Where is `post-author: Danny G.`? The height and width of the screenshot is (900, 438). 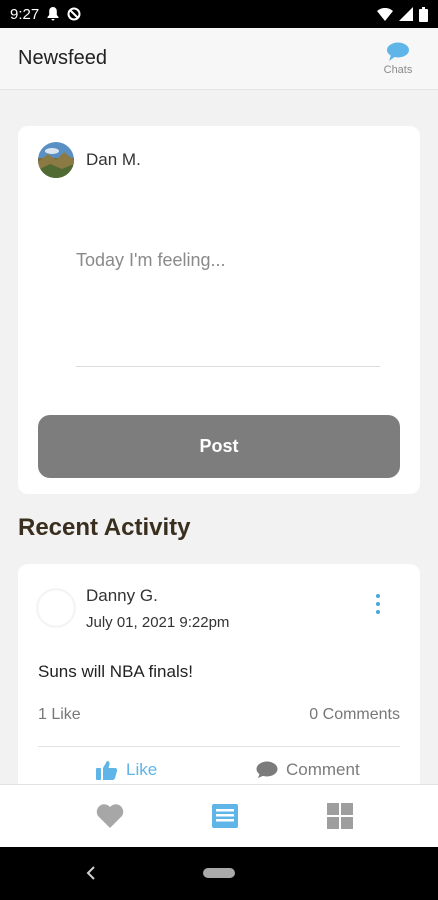
post-author: Danny G. is located at coordinates (122, 596).